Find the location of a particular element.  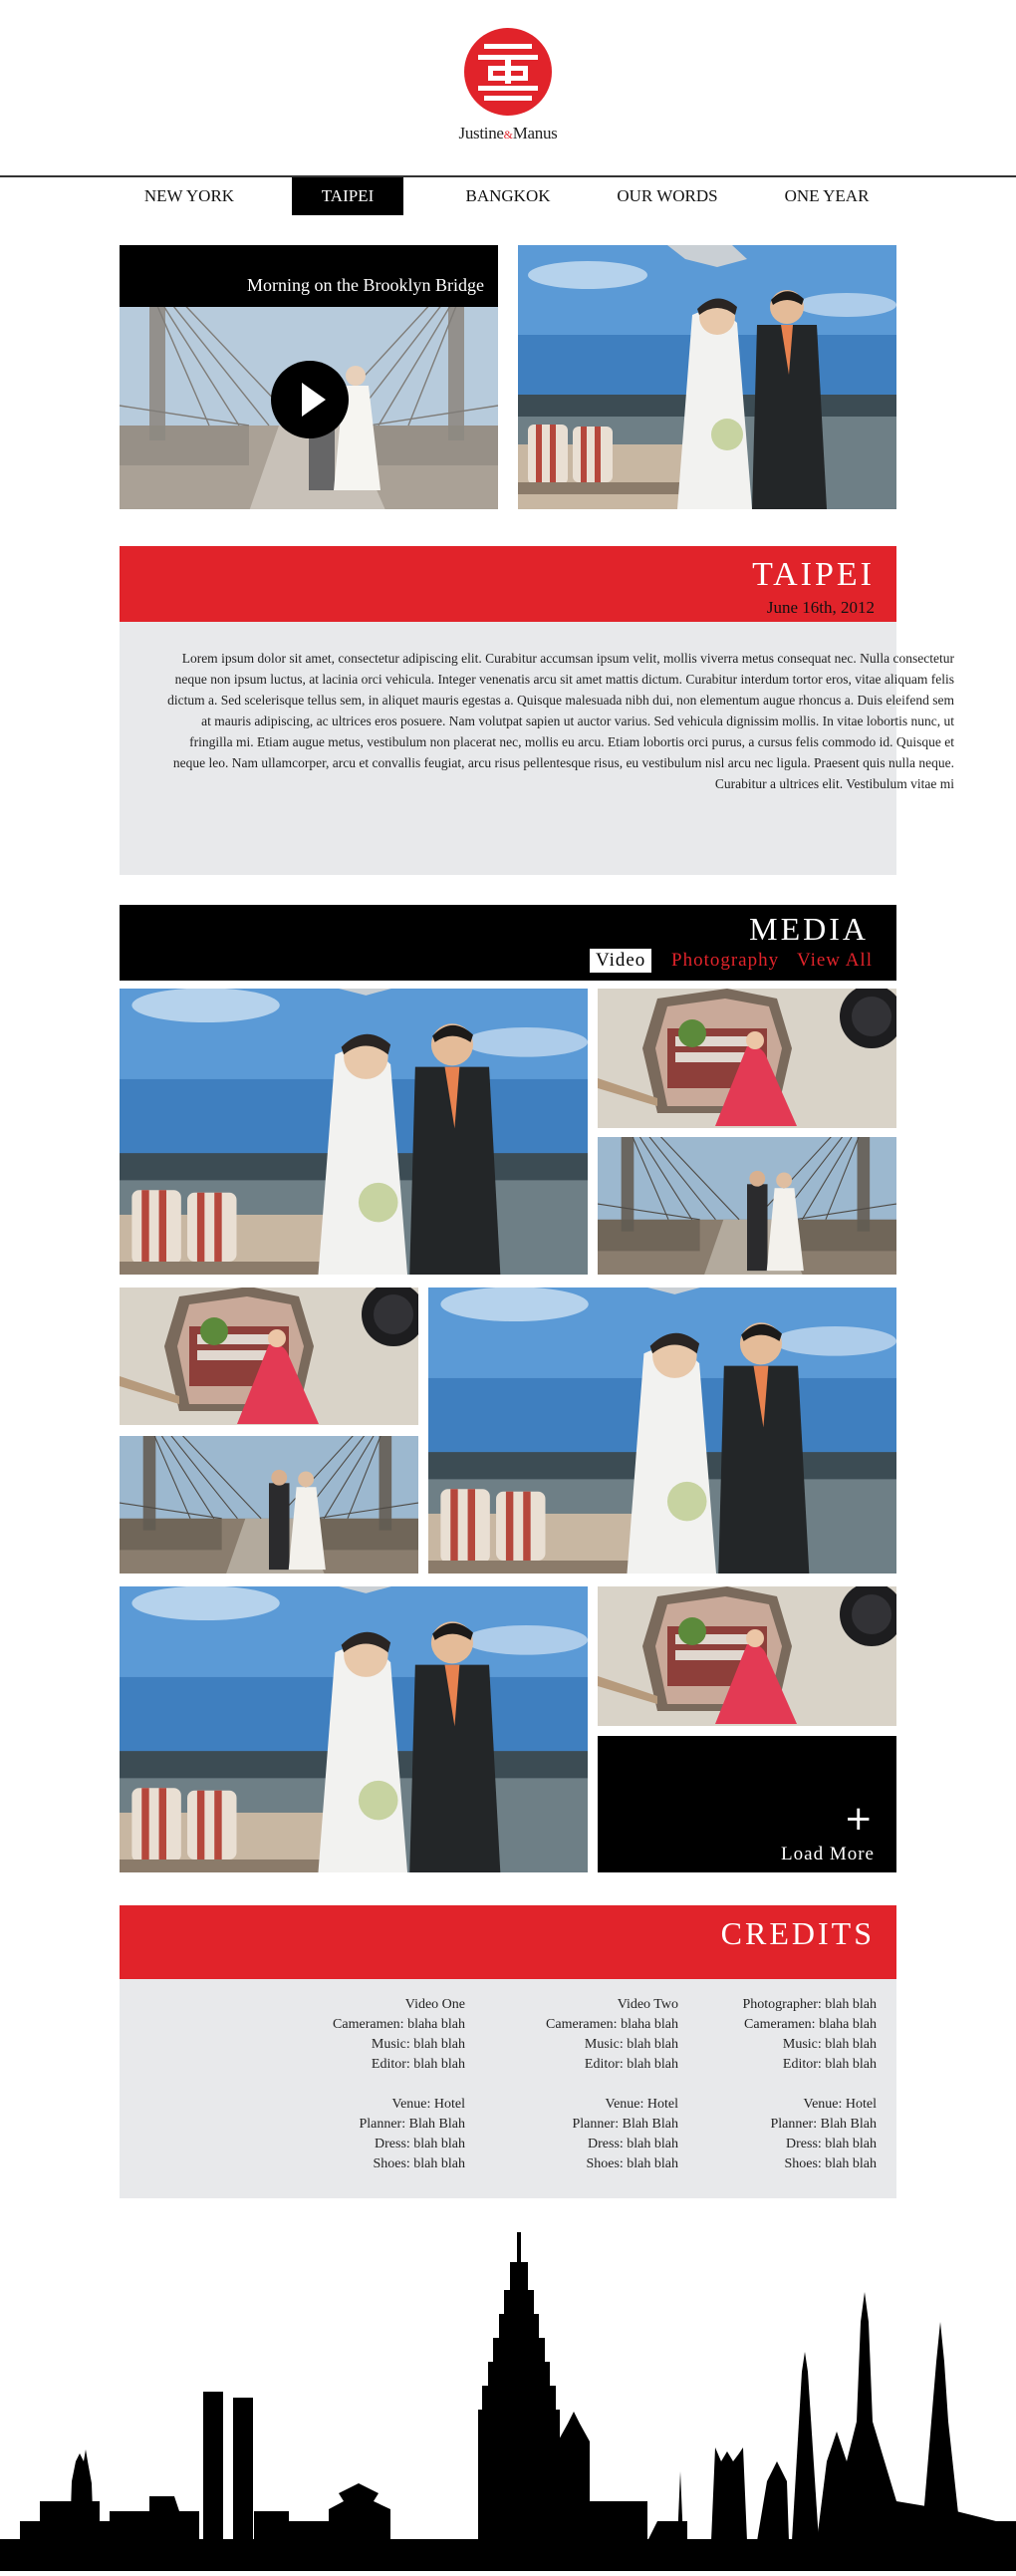

location-header: TAIPEI June 16th, 2012 is located at coordinates (508, 584).